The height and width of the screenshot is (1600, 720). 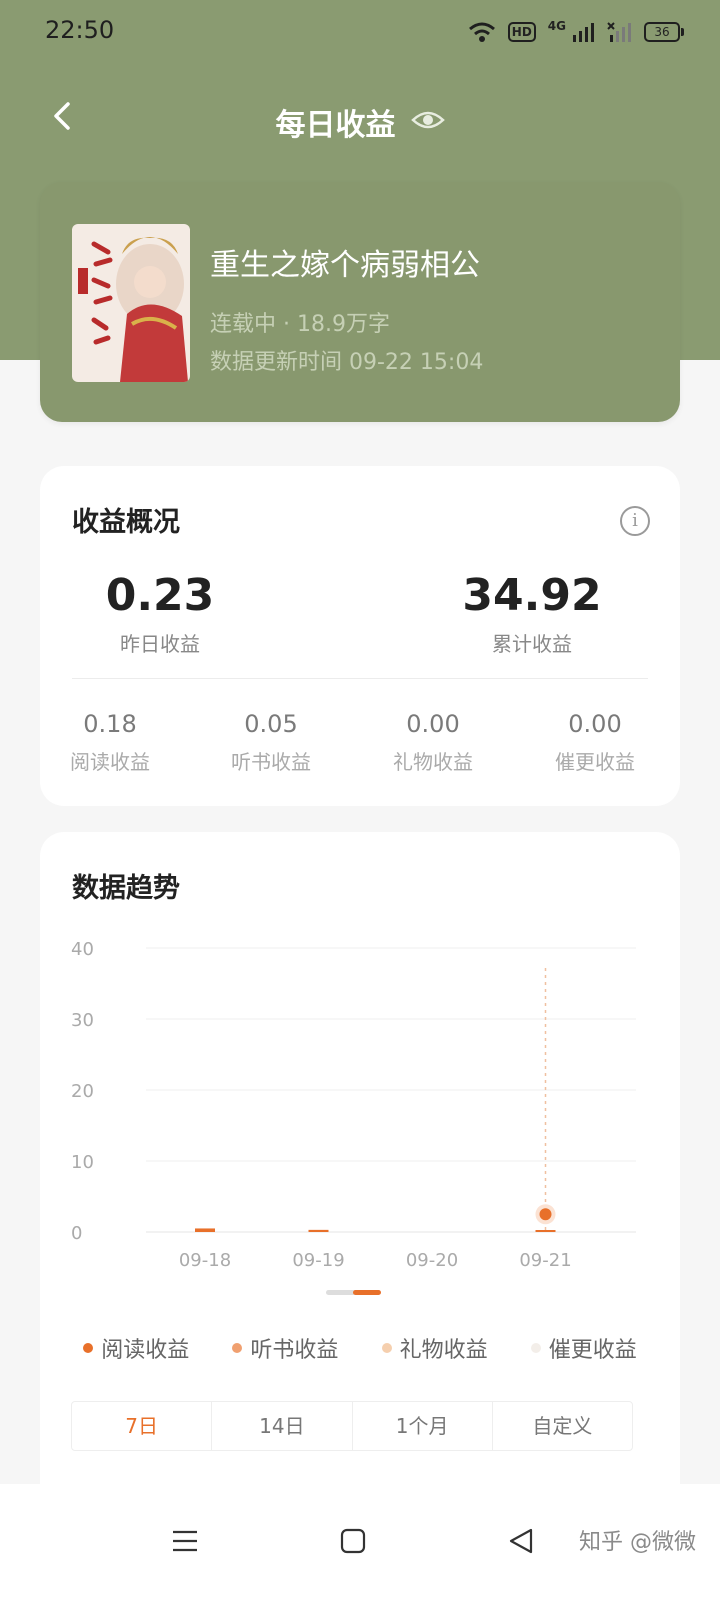 I want to click on x-tick-label: 09-20, so click(x=432, y=1260).